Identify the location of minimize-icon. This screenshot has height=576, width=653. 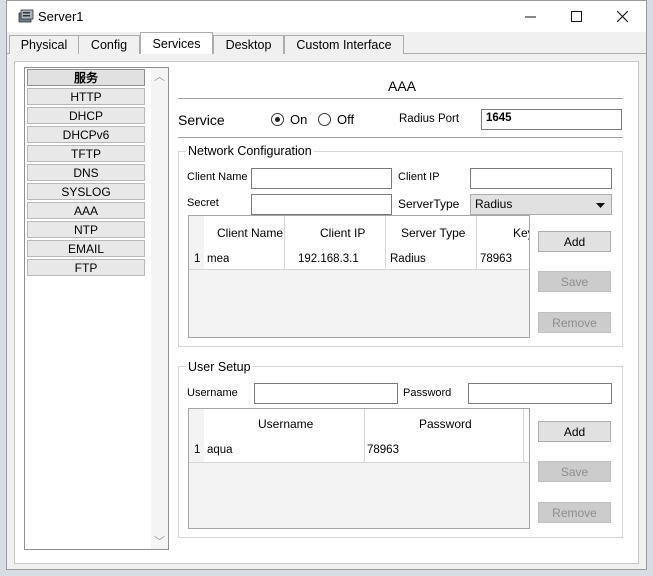
(530, 17).